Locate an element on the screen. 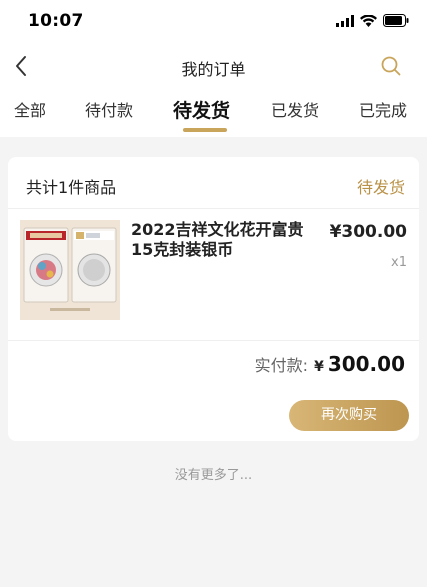  item-count: 共计1件商品 is located at coordinates (71, 187).